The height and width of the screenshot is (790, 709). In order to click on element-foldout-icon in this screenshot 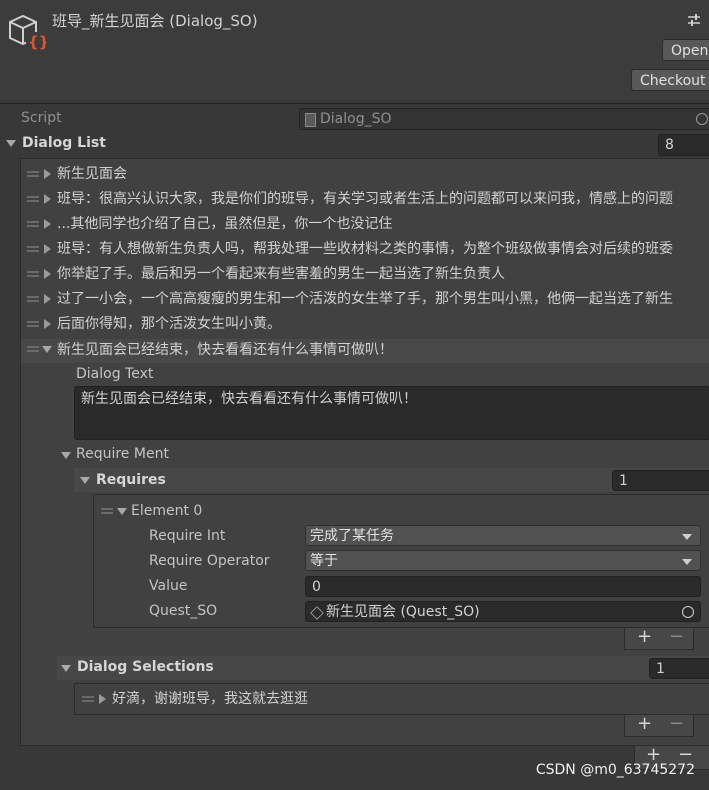, I will do `click(122, 511)`.